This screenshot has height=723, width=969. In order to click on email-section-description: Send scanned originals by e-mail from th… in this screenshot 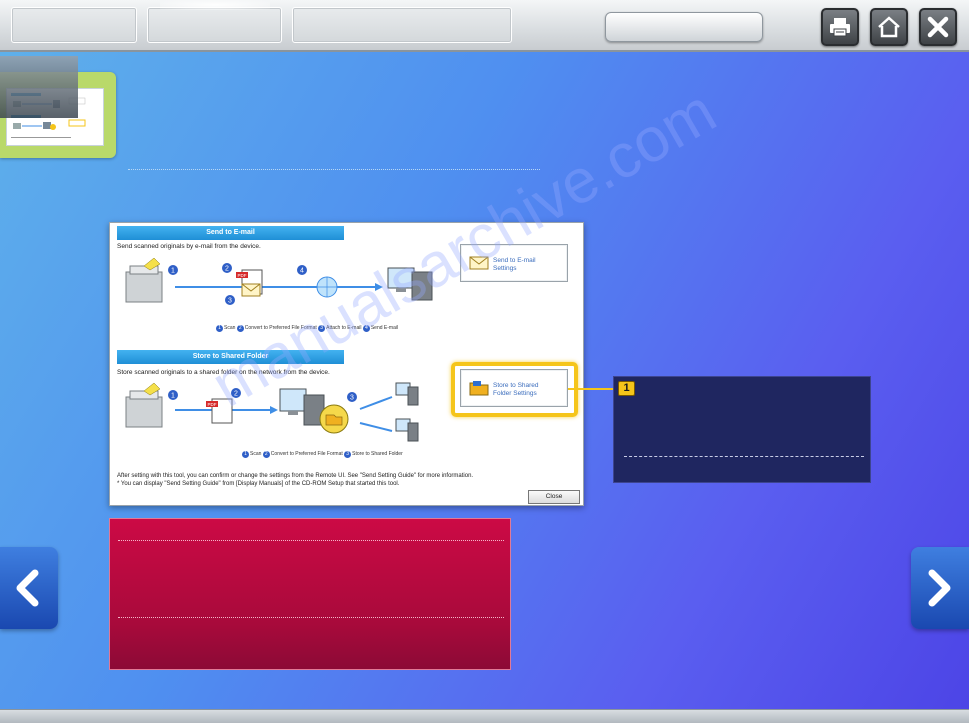, I will do `click(189, 246)`.